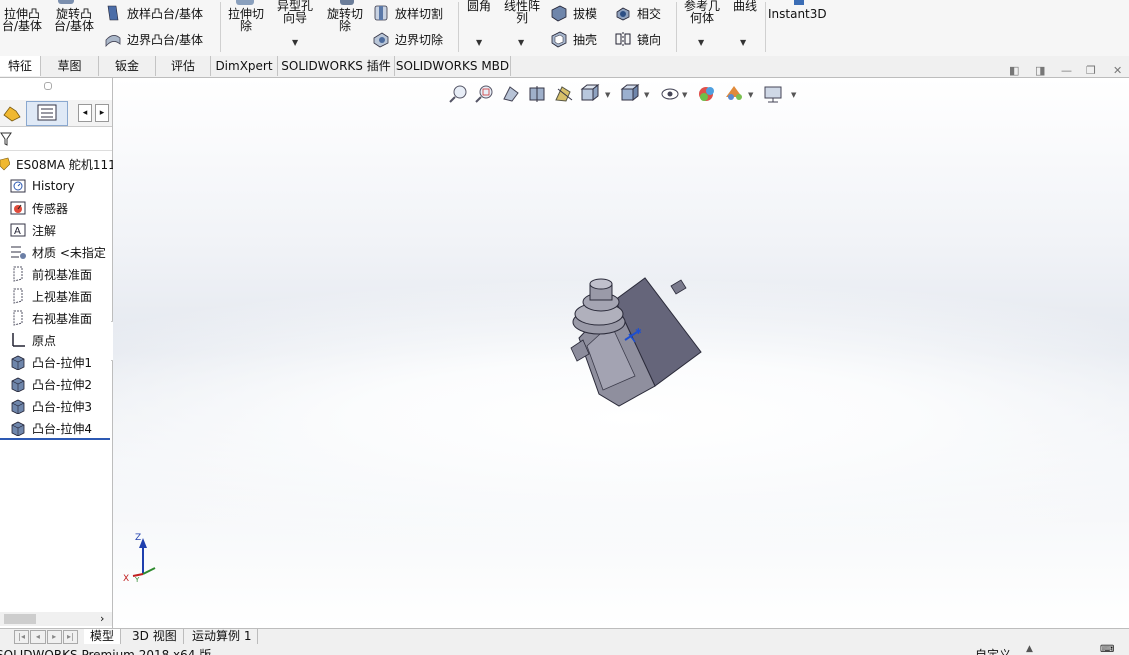  Describe the element at coordinates (48, 86) in the screenshot. I see `panel-splitter-handle` at that location.